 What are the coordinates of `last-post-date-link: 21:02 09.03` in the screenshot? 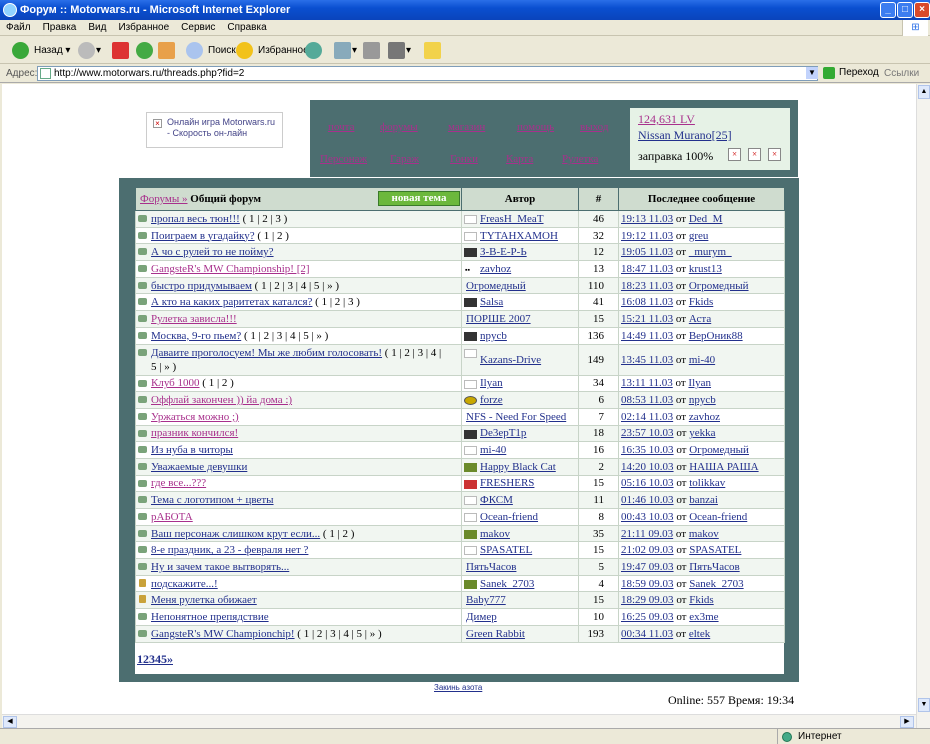 It's located at (647, 550).